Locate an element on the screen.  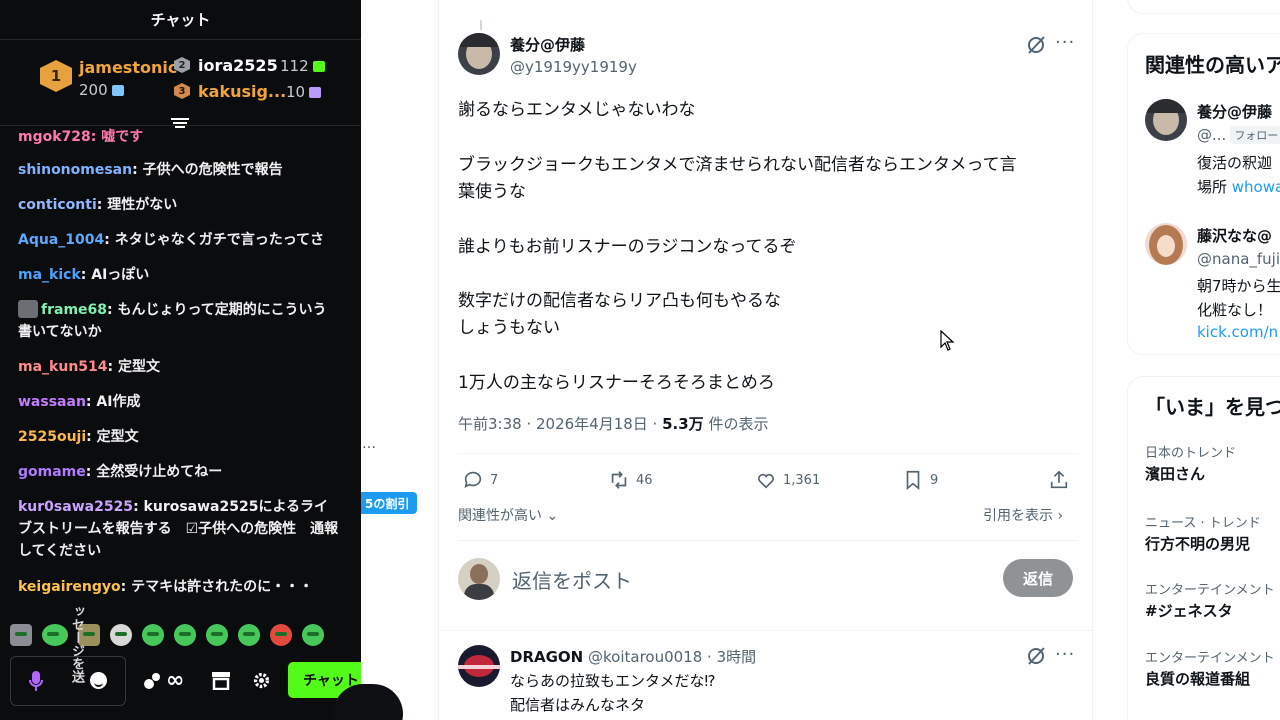
chevron-right-icon: › is located at coordinates (1058, 516).